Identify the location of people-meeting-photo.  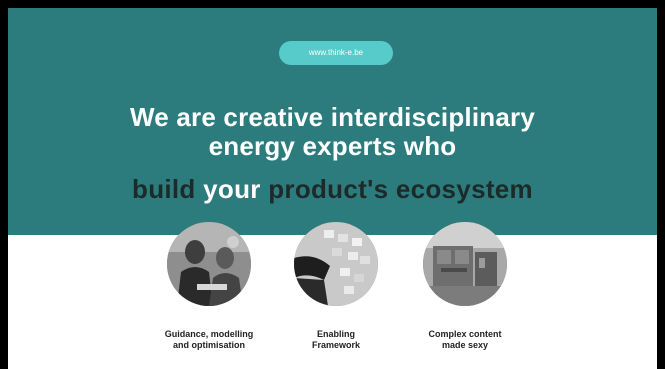
(209, 264).